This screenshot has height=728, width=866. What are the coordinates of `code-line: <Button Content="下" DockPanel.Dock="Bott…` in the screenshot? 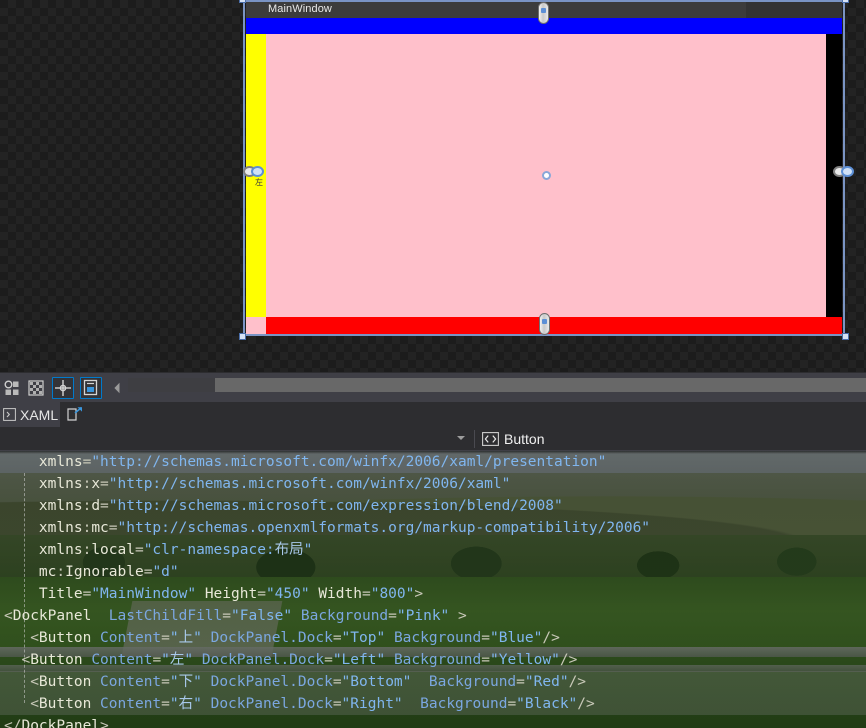 It's located at (433, 682).